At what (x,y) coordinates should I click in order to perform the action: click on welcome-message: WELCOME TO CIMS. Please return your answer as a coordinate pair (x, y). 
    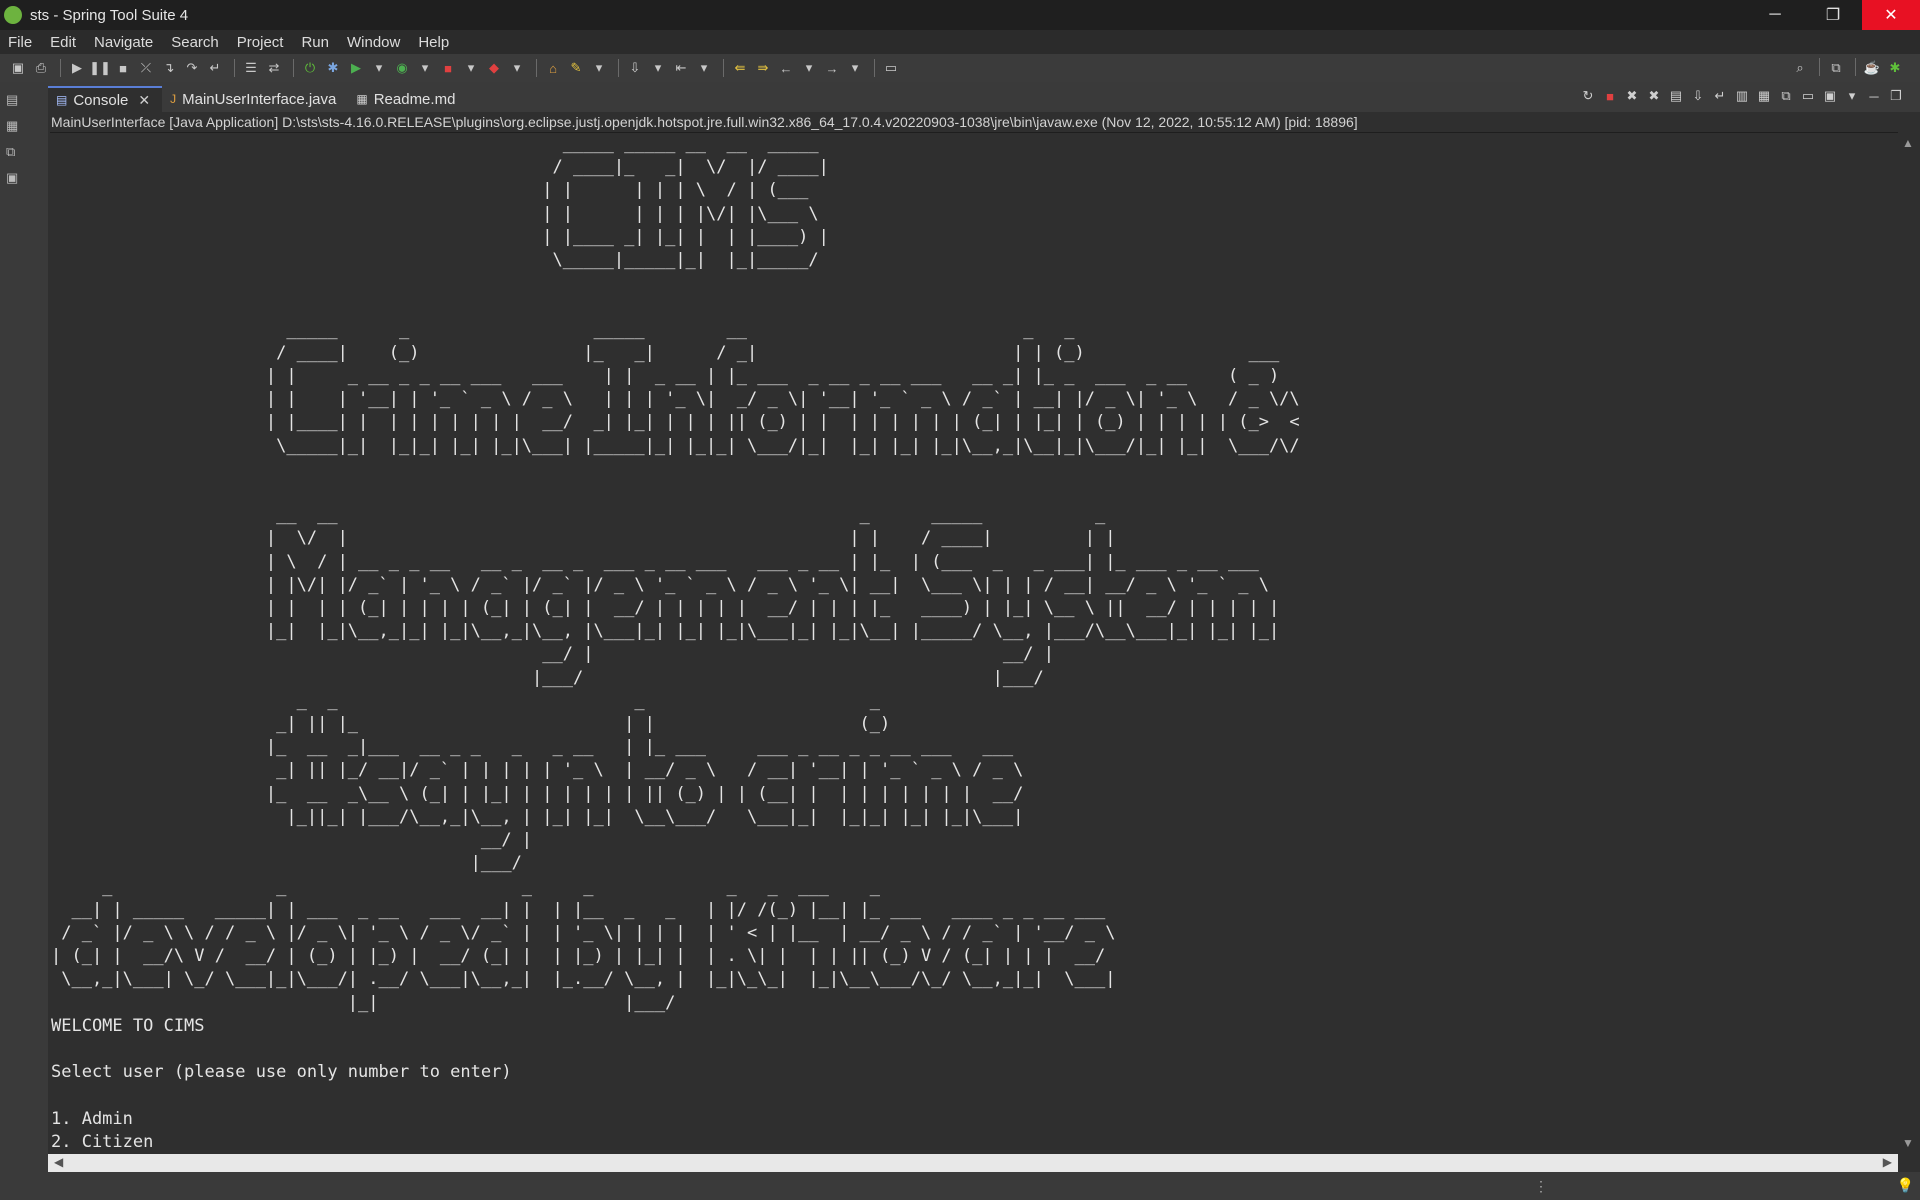
    Looking at the image, I should click on (128, 1025).